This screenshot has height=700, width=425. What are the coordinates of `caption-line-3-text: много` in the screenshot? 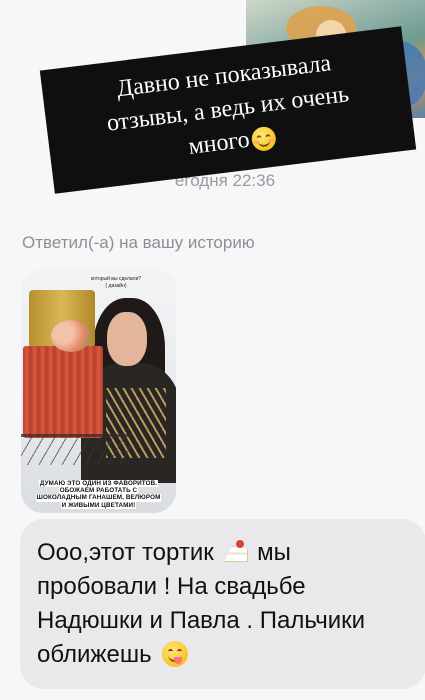 It's located at (219, 143).